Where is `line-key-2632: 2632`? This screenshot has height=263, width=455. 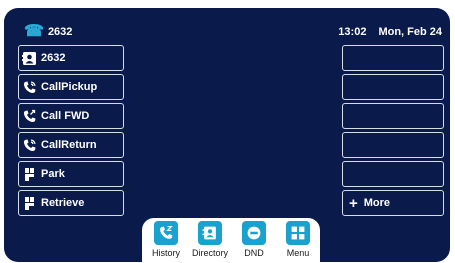
line-key-2632: 2632 is located at coordinates (71, 58).